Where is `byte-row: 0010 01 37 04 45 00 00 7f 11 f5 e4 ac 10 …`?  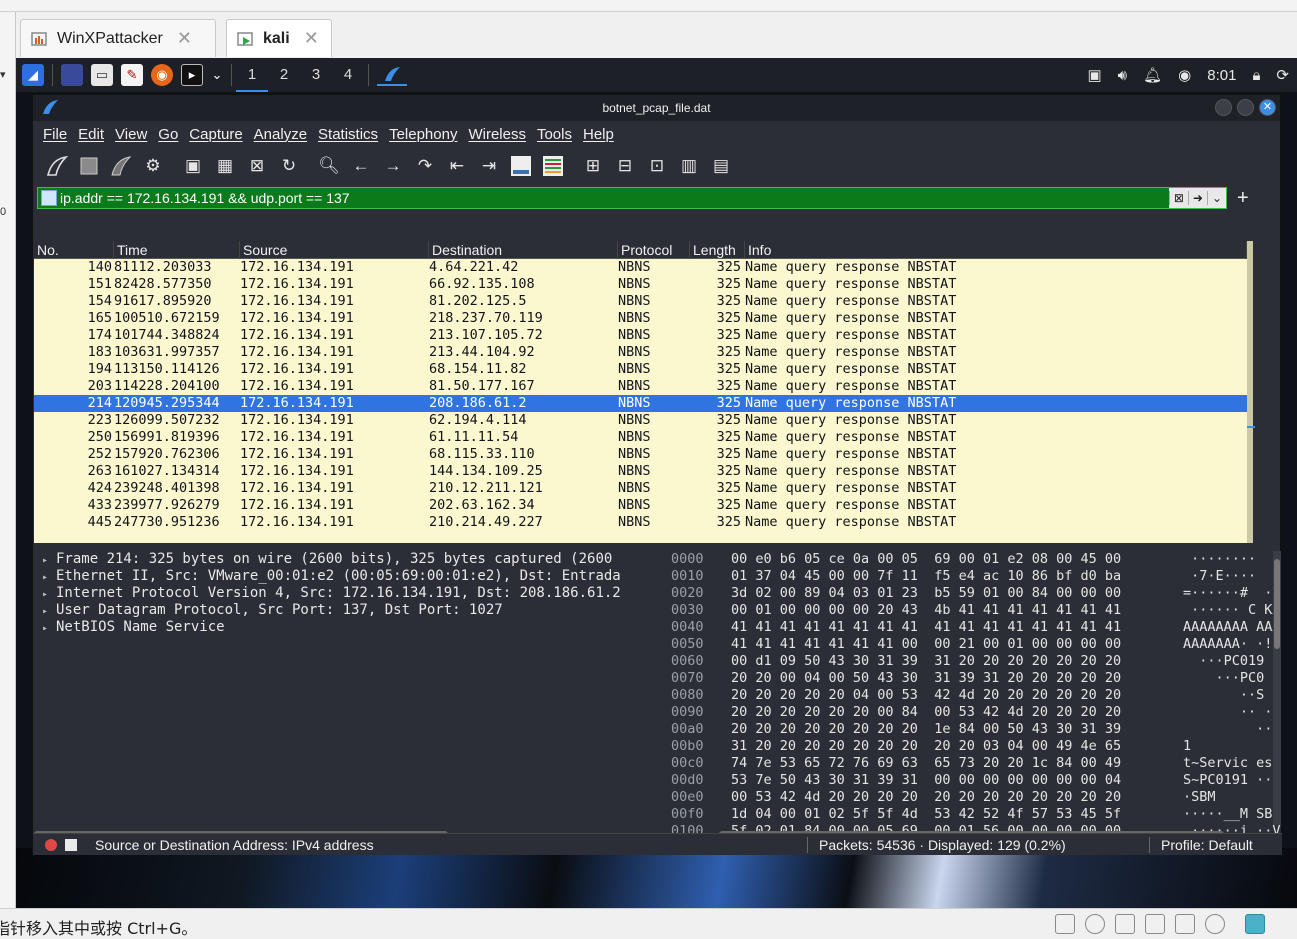 byte-row: 0010 01 37 04 45 00 00 7f 11 f5 e4 ac 10 … is located at coordinates (975, 576).